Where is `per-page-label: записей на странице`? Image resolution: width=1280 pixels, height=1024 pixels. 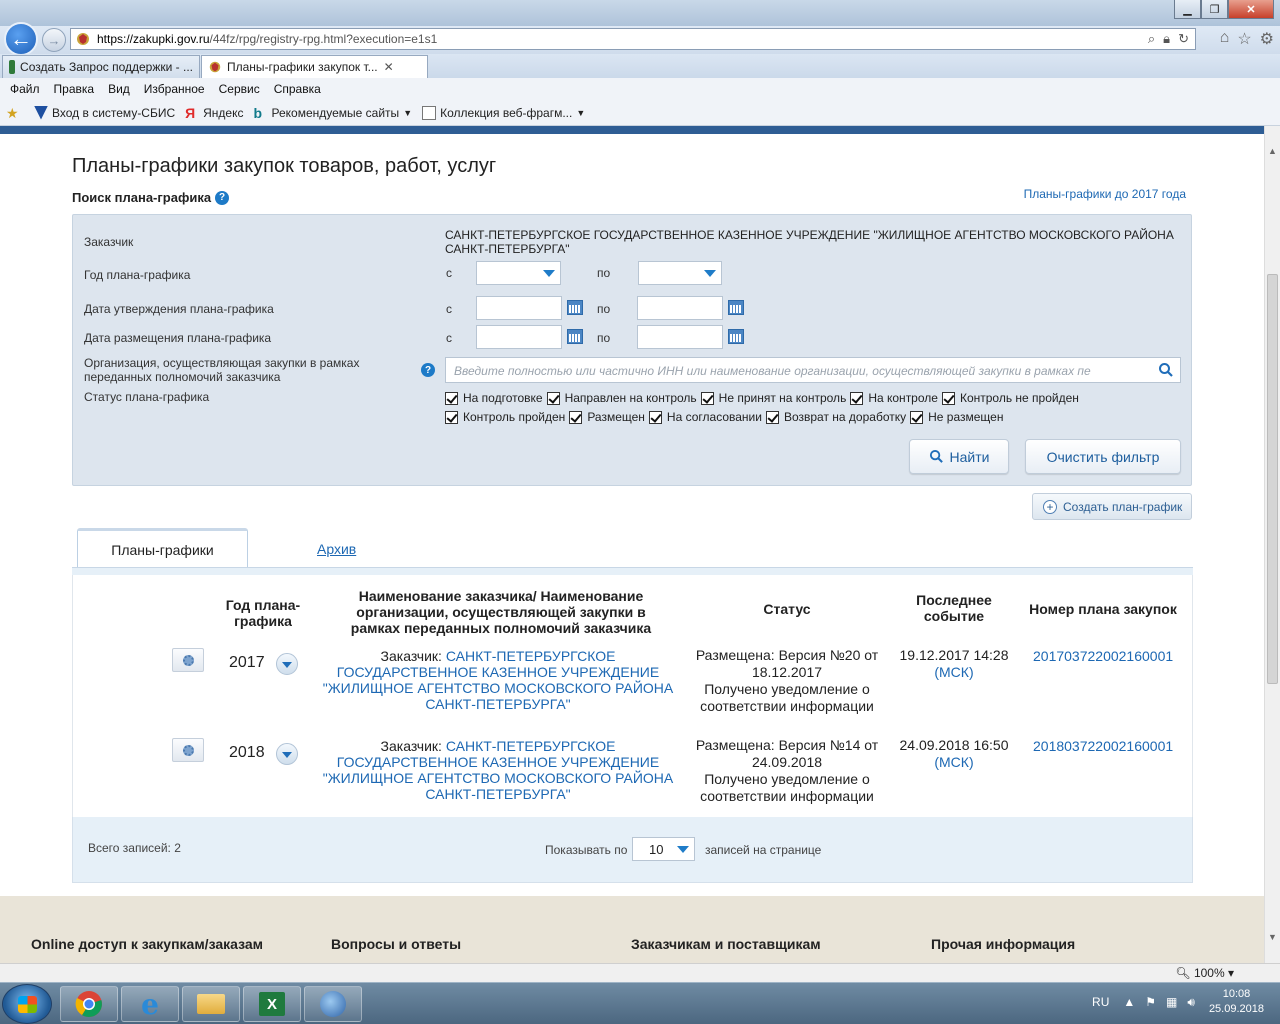 per-page-label: записей на странице is located at coordinates (763, 850).